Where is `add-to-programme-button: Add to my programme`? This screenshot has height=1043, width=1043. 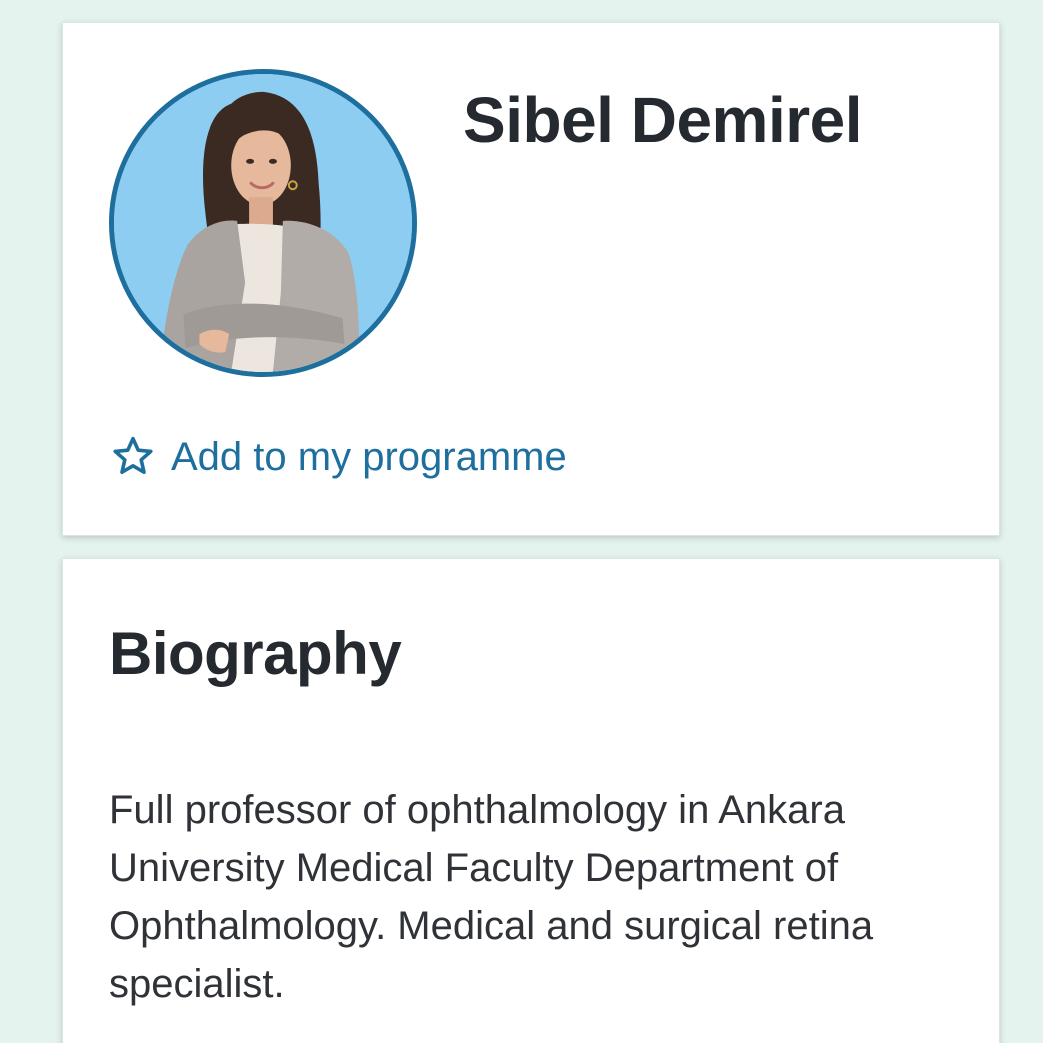 add-to-programme-button: Add to my programme is located at coordinates (338, 457).